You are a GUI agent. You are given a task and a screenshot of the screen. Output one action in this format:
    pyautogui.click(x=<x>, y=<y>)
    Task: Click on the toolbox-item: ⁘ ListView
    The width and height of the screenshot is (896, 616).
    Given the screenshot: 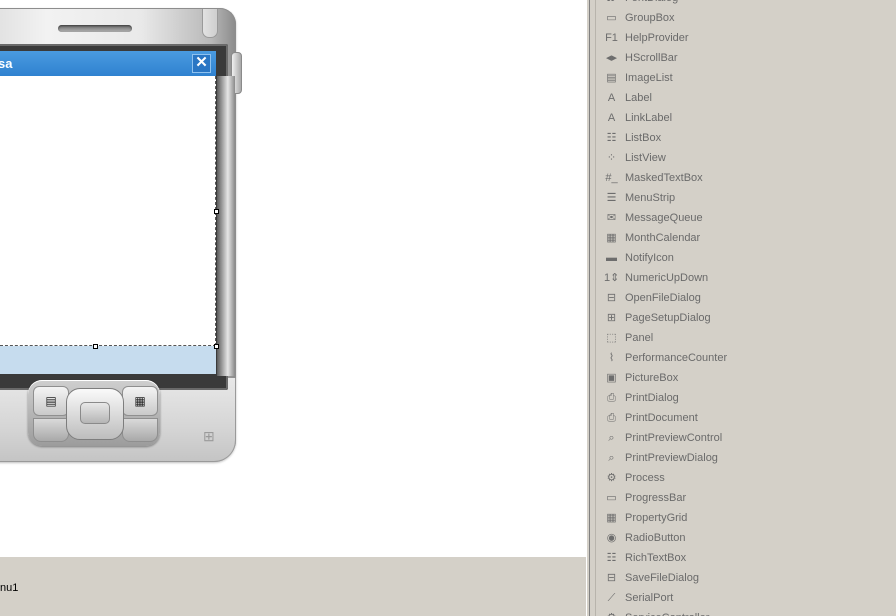 What is the action you would take?
    pyautogui.click(x=746, y=158)
    